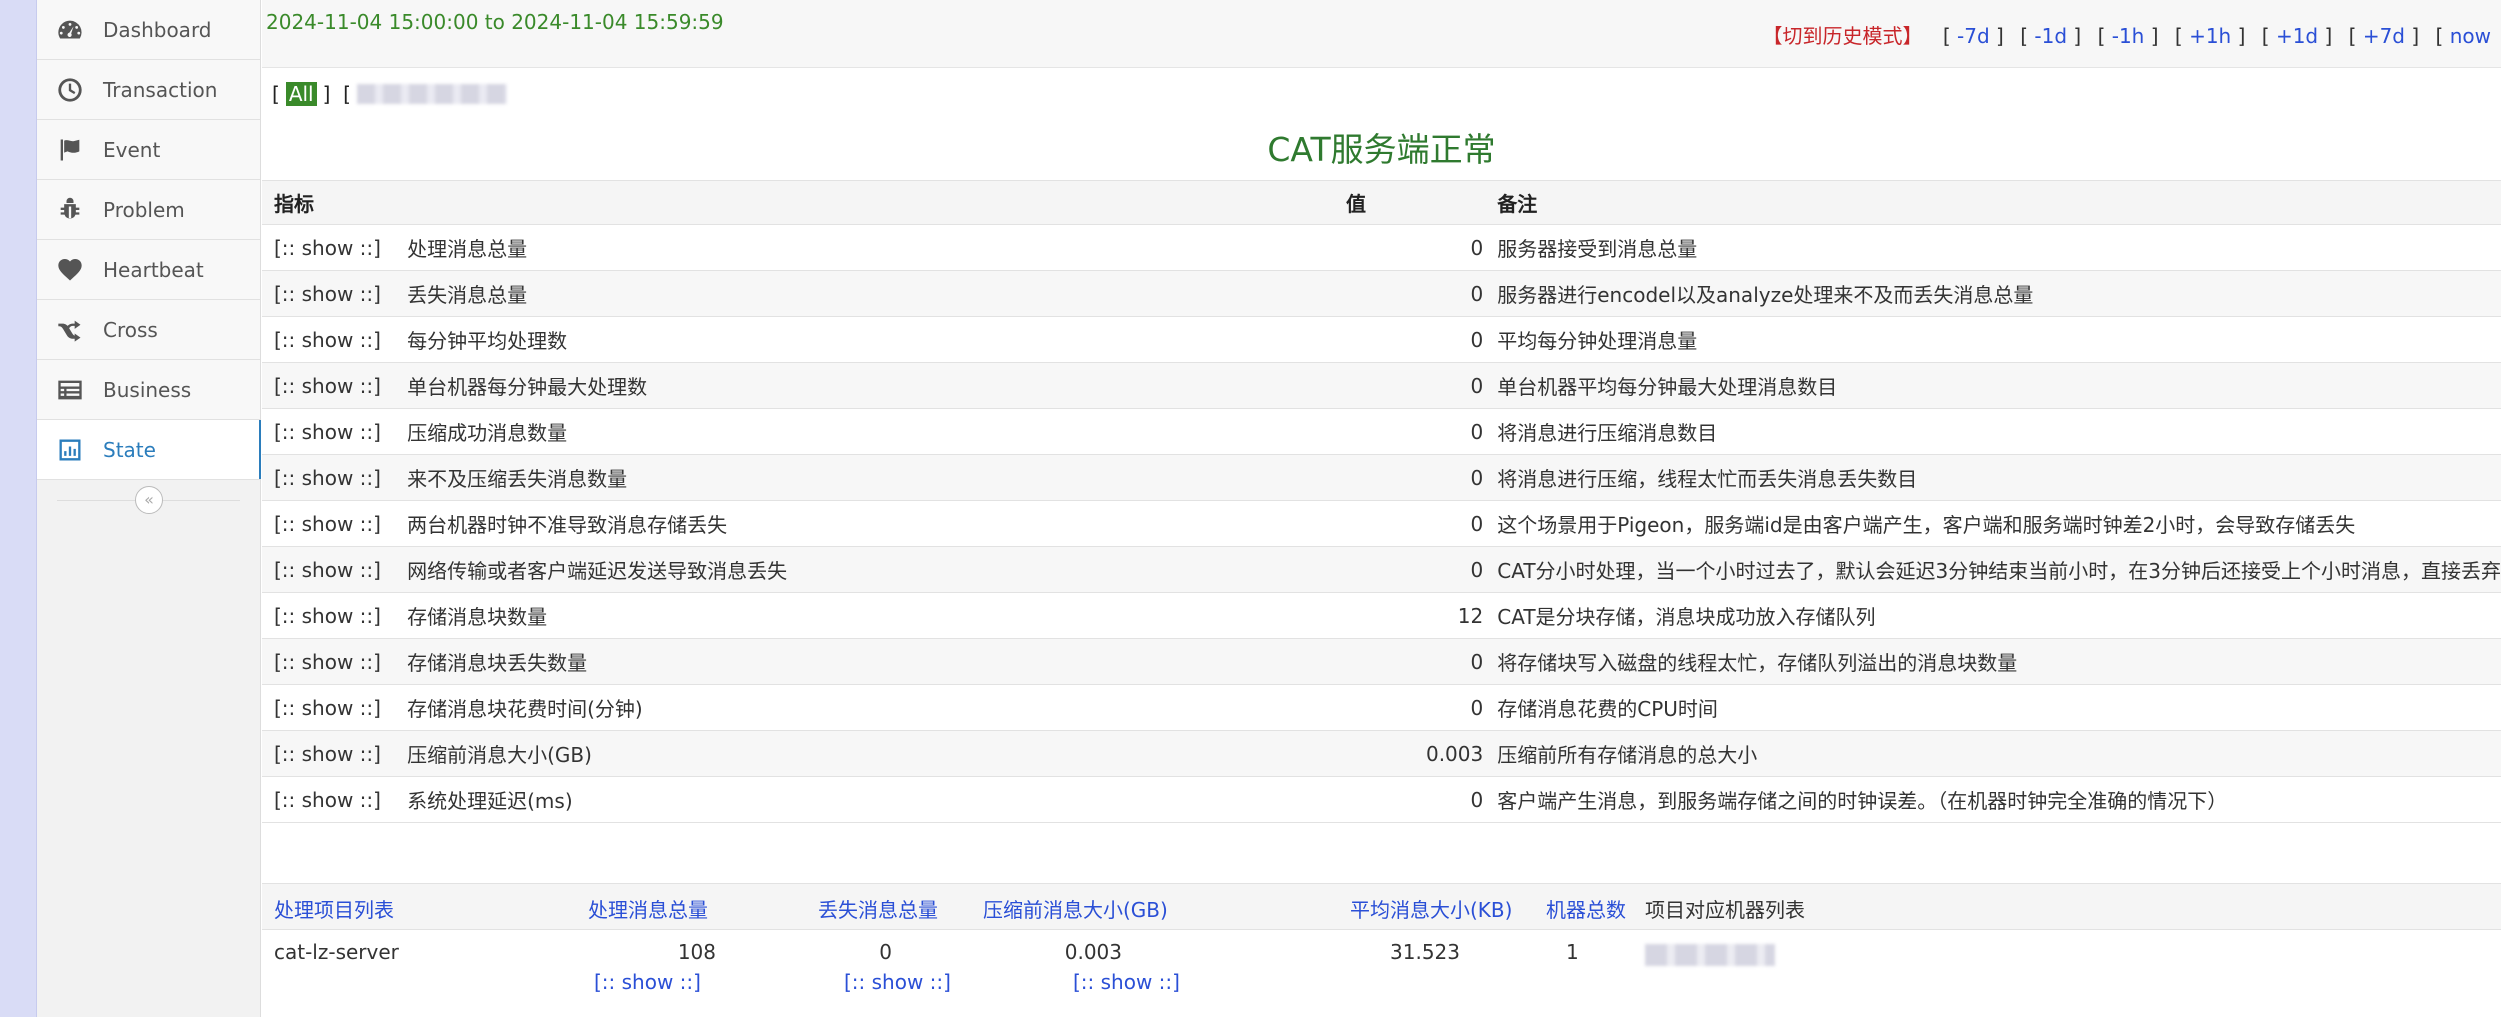 The width and height of the screenshot is (2501, 1017). What do you see at coordinates (1999, 293) in the screenshot?
I see `metric-note: 服务器进行encodel以及analyze处理来不及而丢失消息总量` at bounding box center [1999, 293].